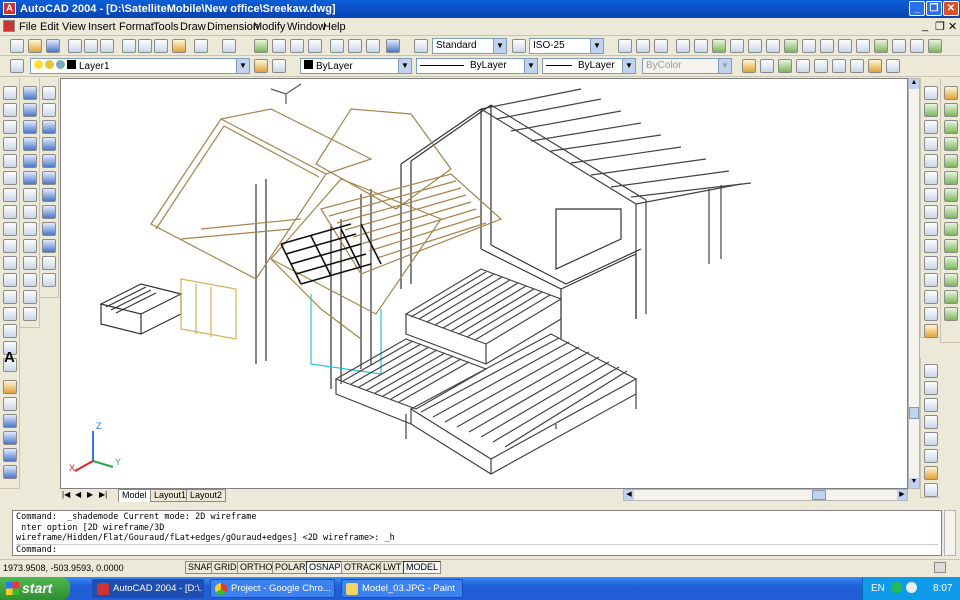  I want to click on start-button: start, so click(35, 588).